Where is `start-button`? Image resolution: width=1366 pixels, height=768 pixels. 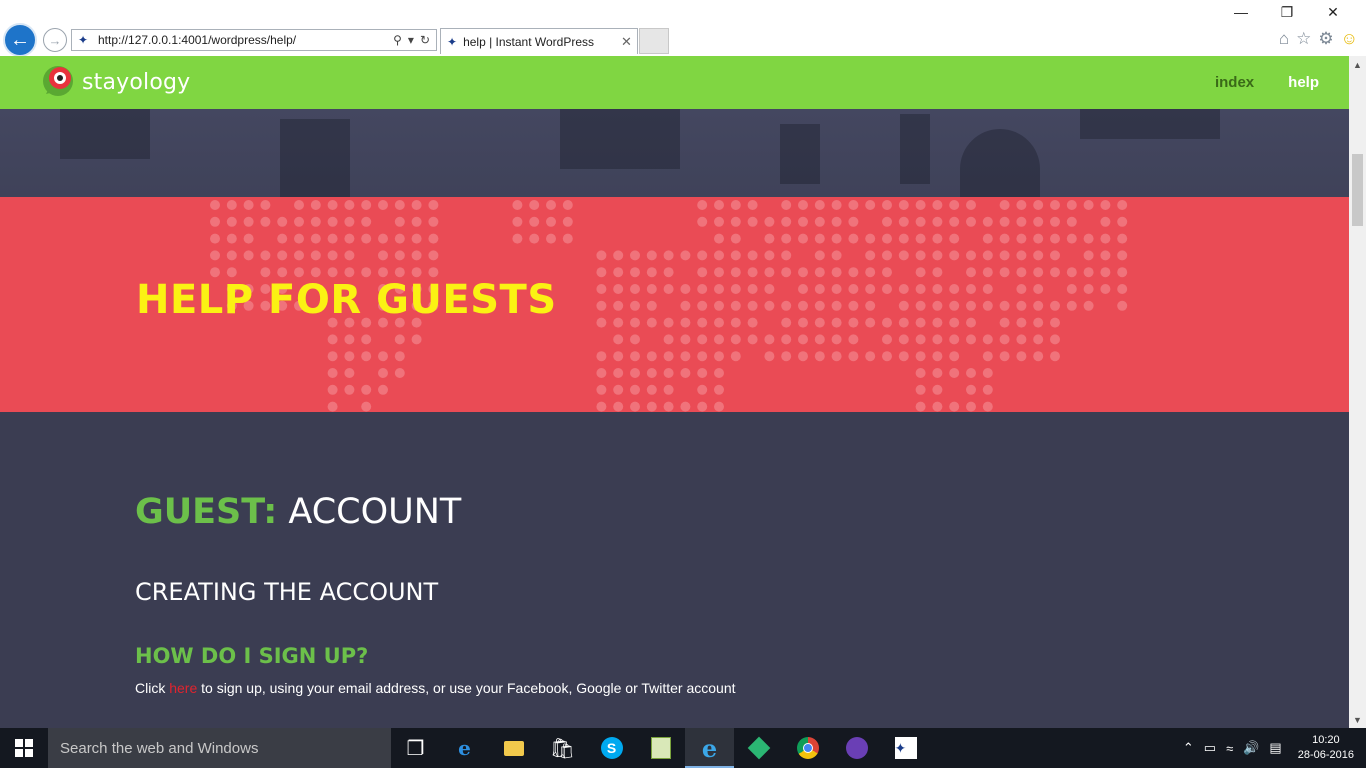 start-button is located at coordinates (24, 748).